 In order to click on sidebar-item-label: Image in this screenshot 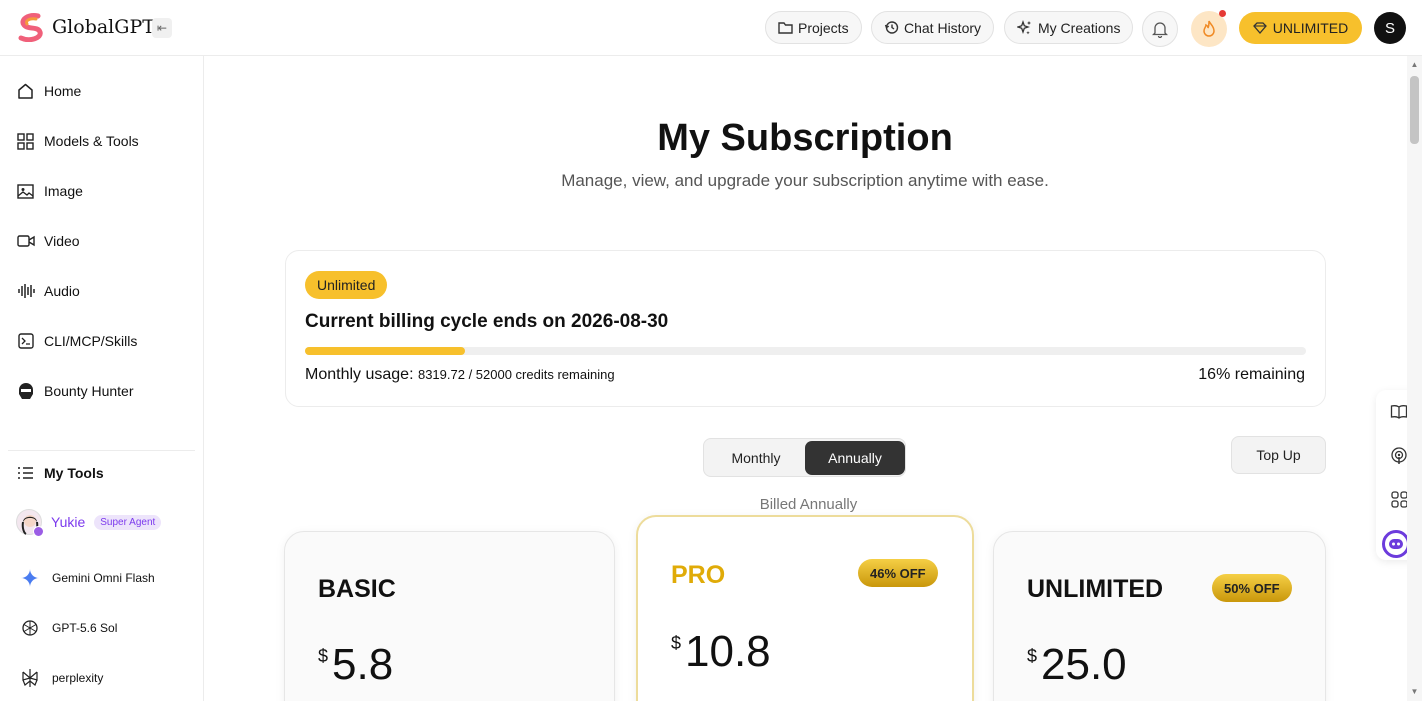, I will do `click(63, 191)`.